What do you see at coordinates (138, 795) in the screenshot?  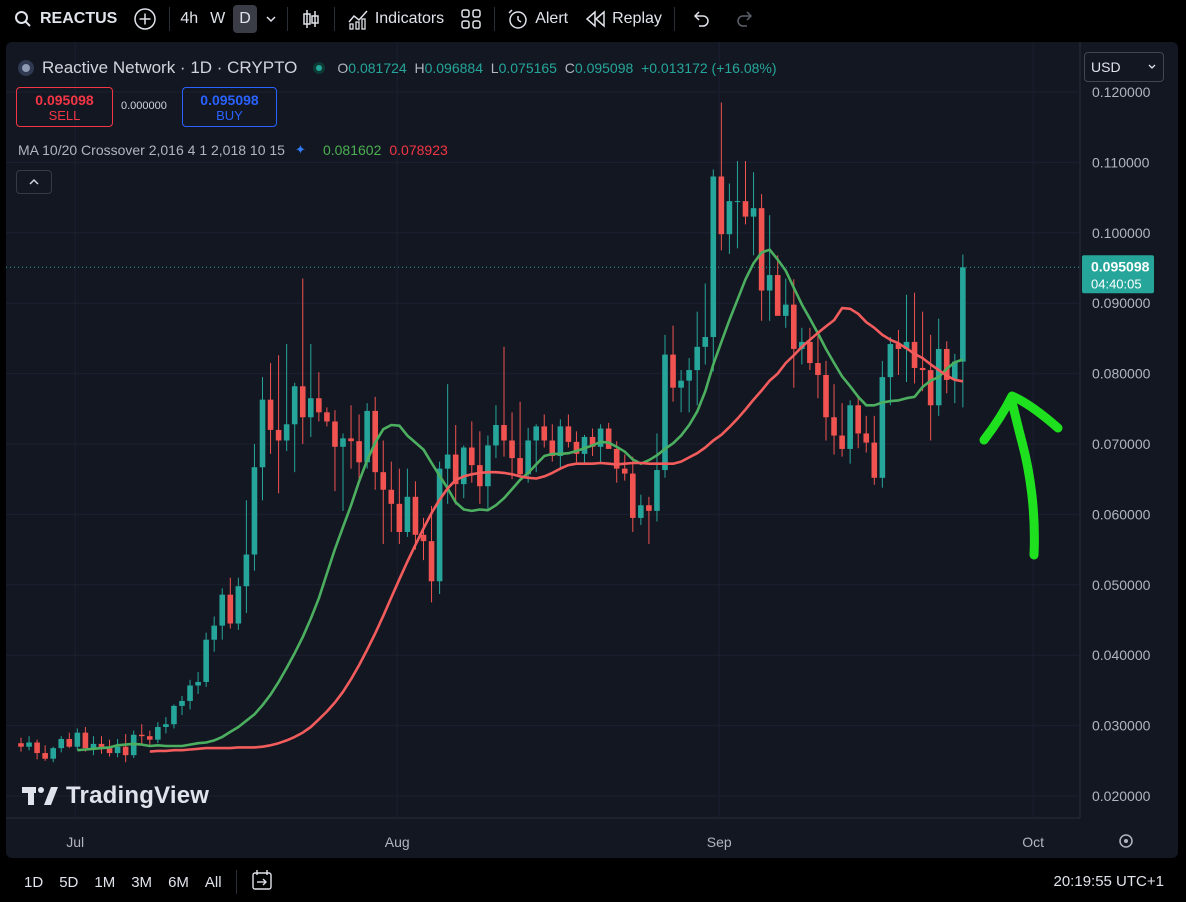 I see `watermark-text: TradingView` at bounding box center [138, 795].